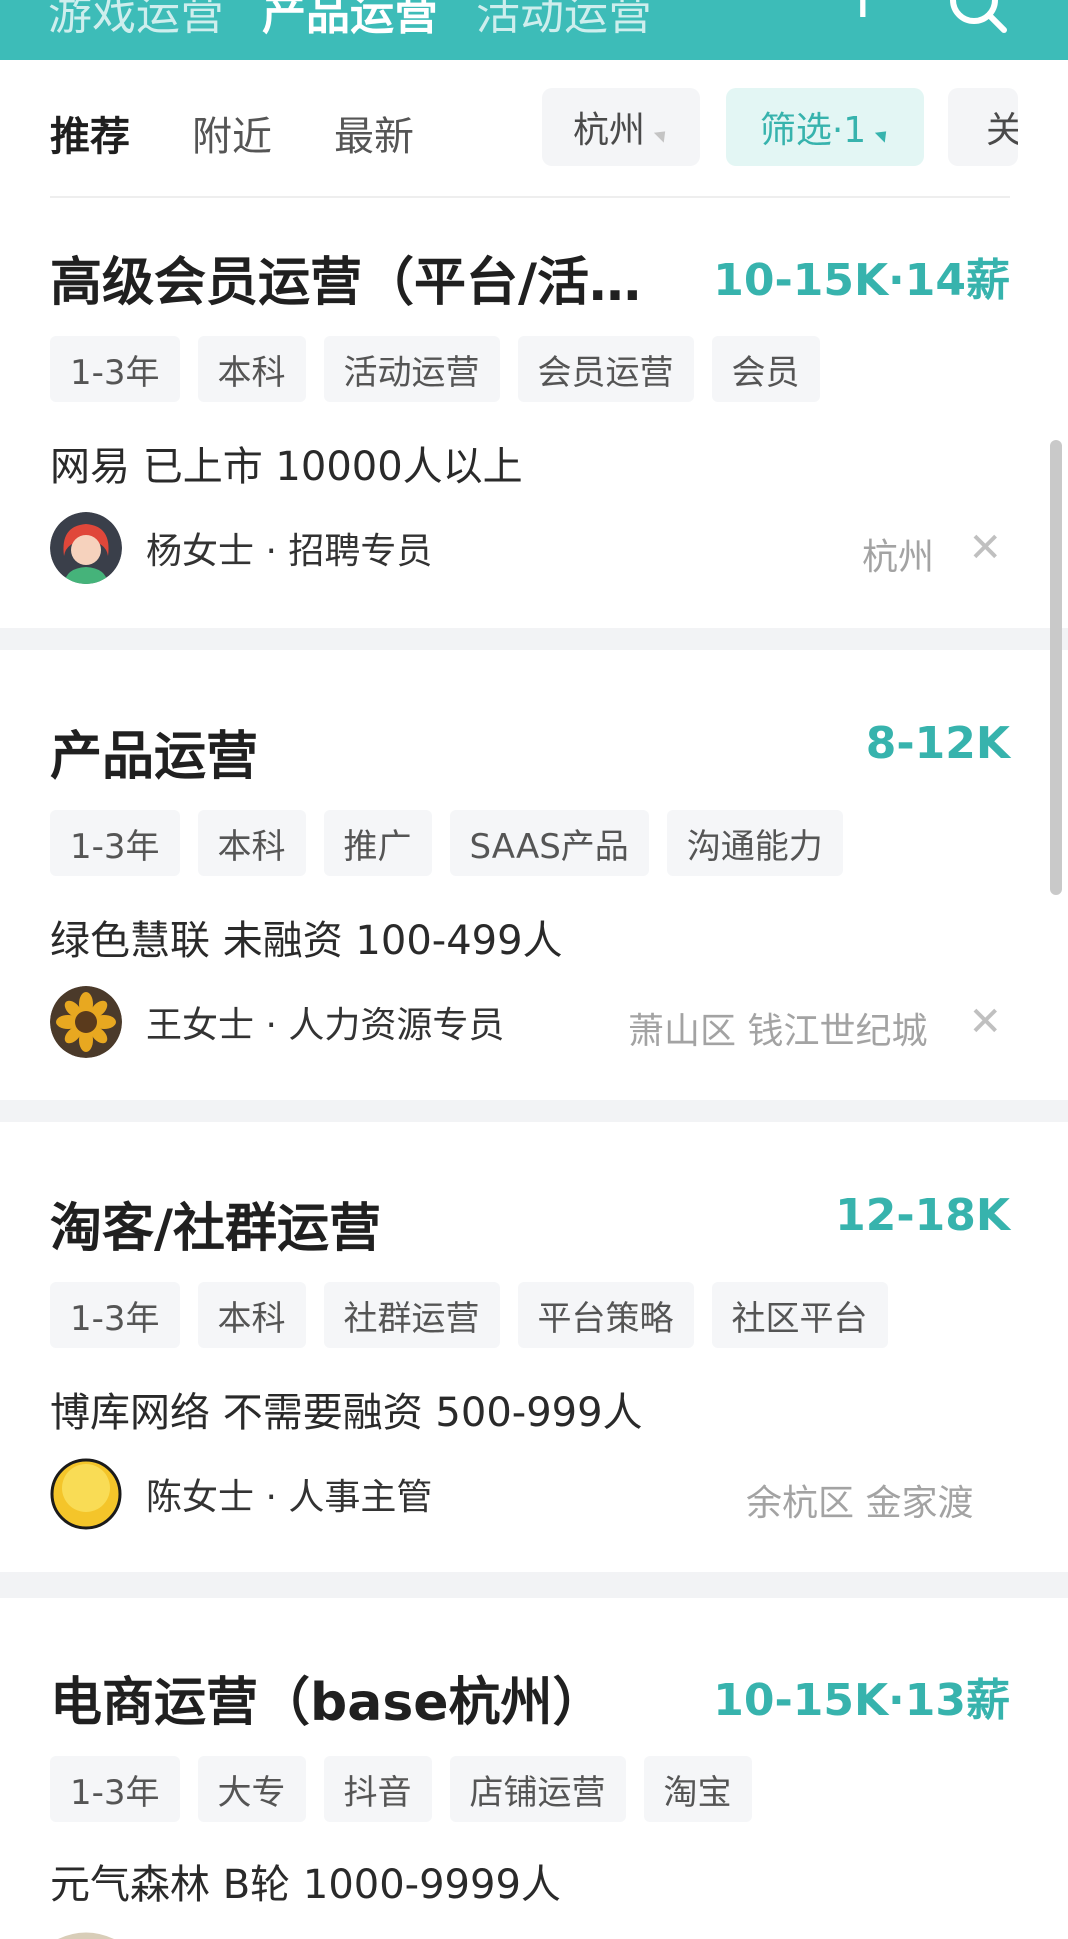 The width and height of the screenshot is (1068, 1939). I want to click on job-tag: 推广, so click(377, 843).